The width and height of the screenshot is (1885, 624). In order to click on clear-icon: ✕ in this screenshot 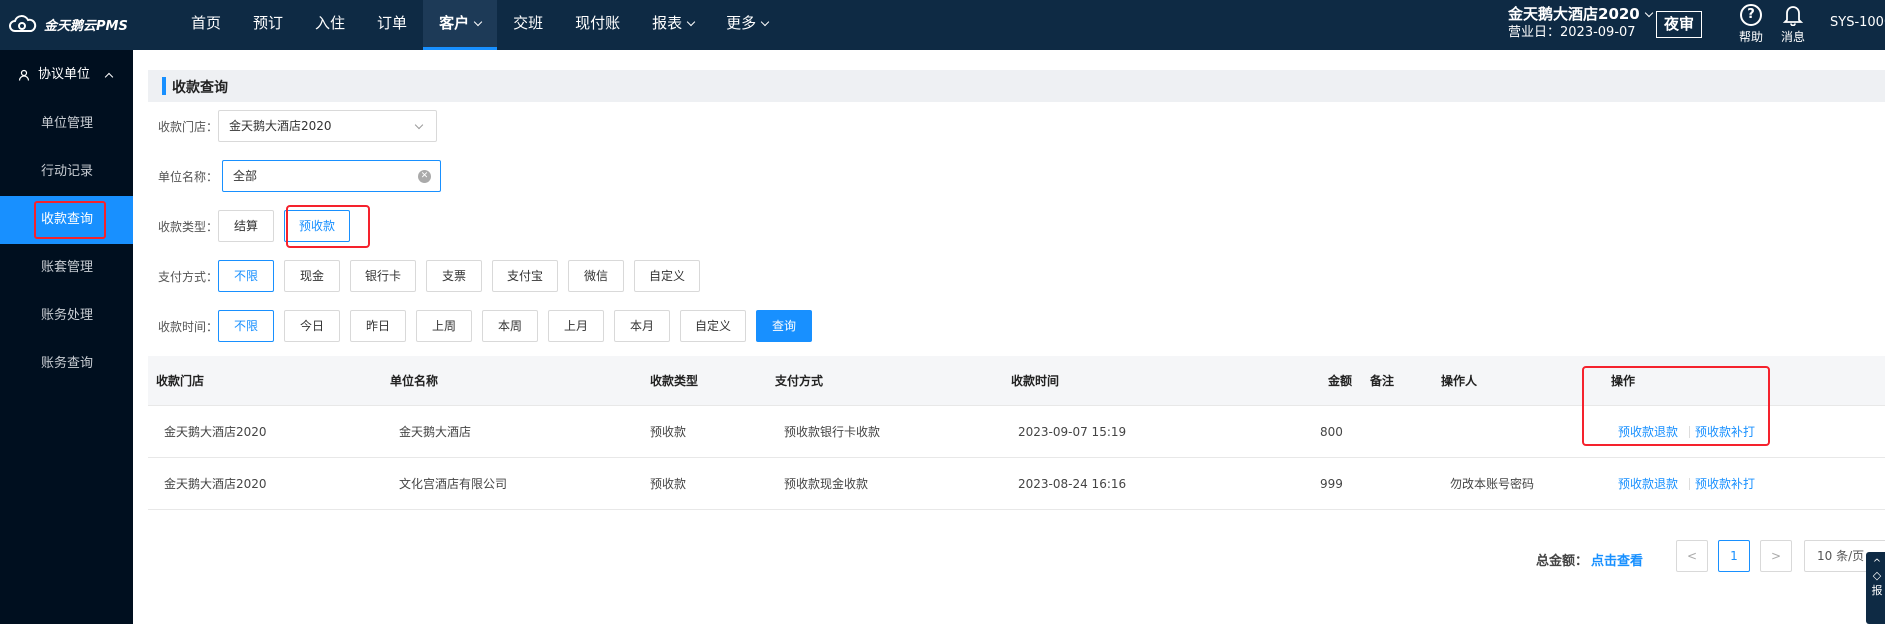, I will do `click(424, 176)`.